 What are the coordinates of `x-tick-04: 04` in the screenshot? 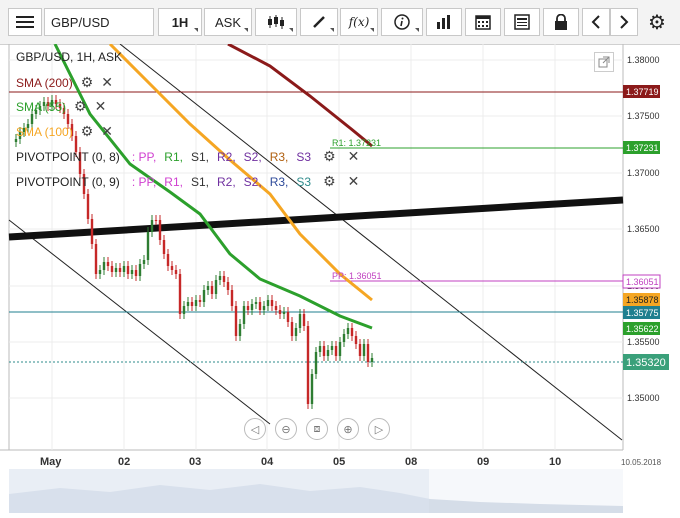 It's located at (267, 462).